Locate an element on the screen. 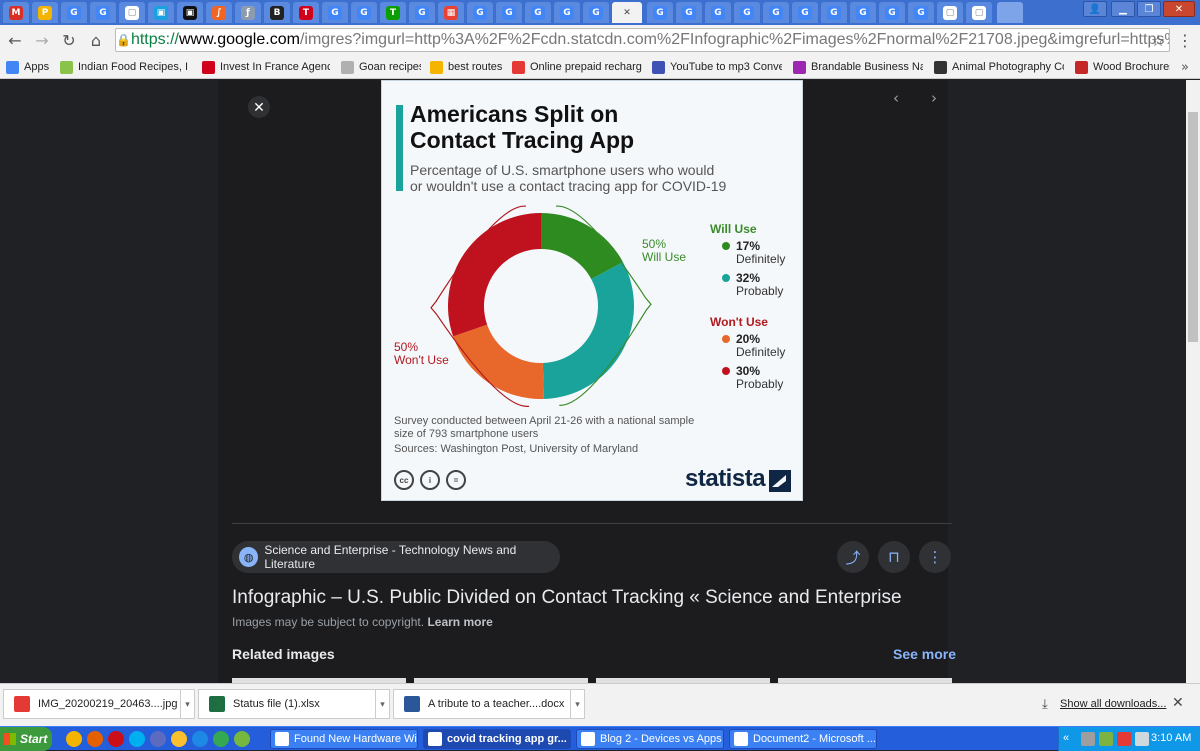  app-icon: ƒ is located at coordinates (248, 12).